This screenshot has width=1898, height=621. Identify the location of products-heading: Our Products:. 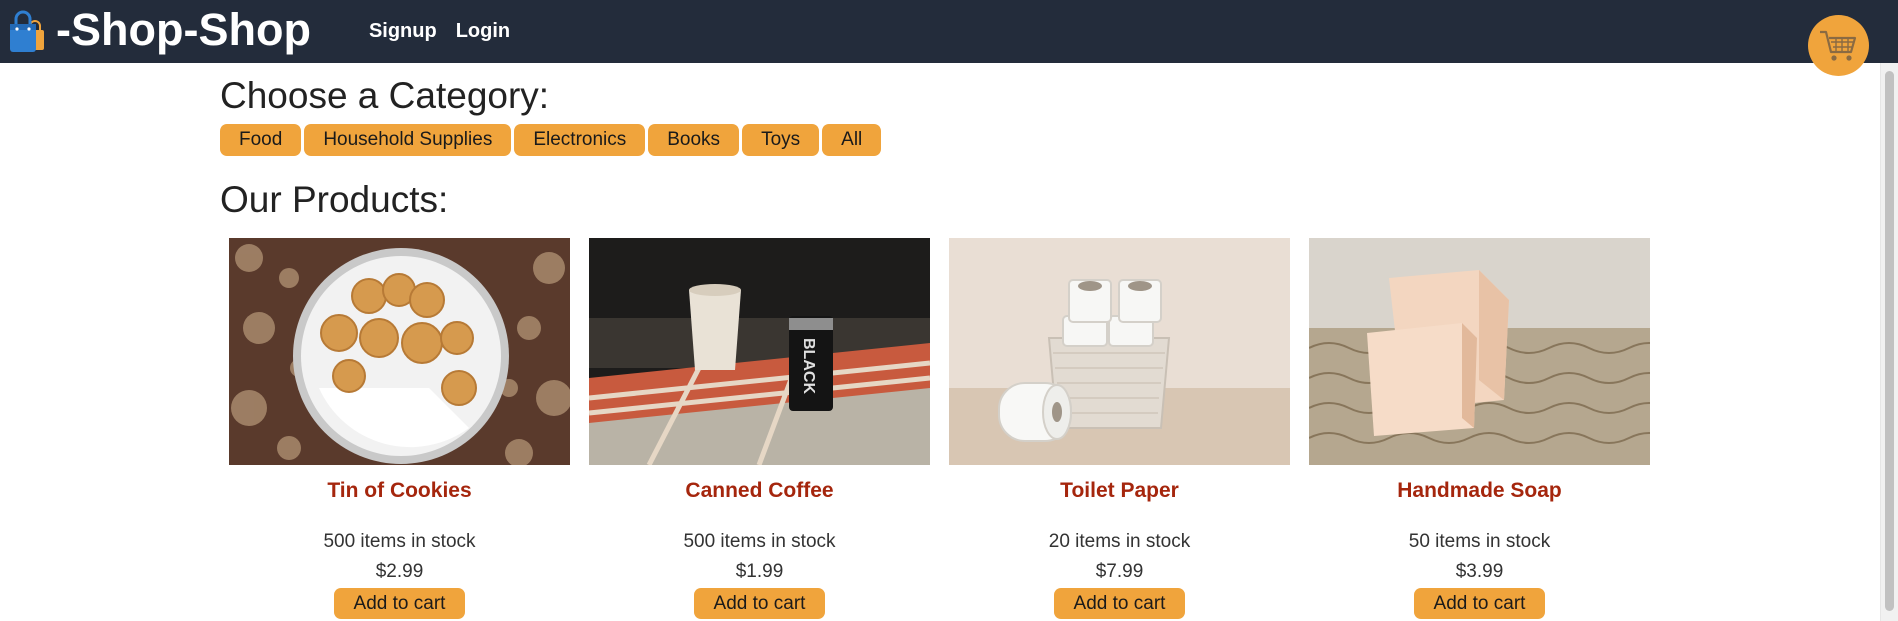
(334, 199).